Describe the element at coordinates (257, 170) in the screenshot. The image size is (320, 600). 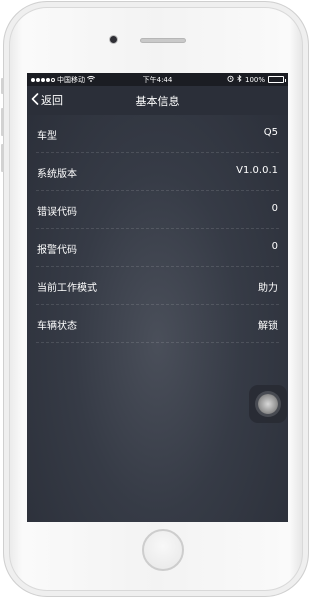
I see `row-value: V1.0.0.1` at that location.